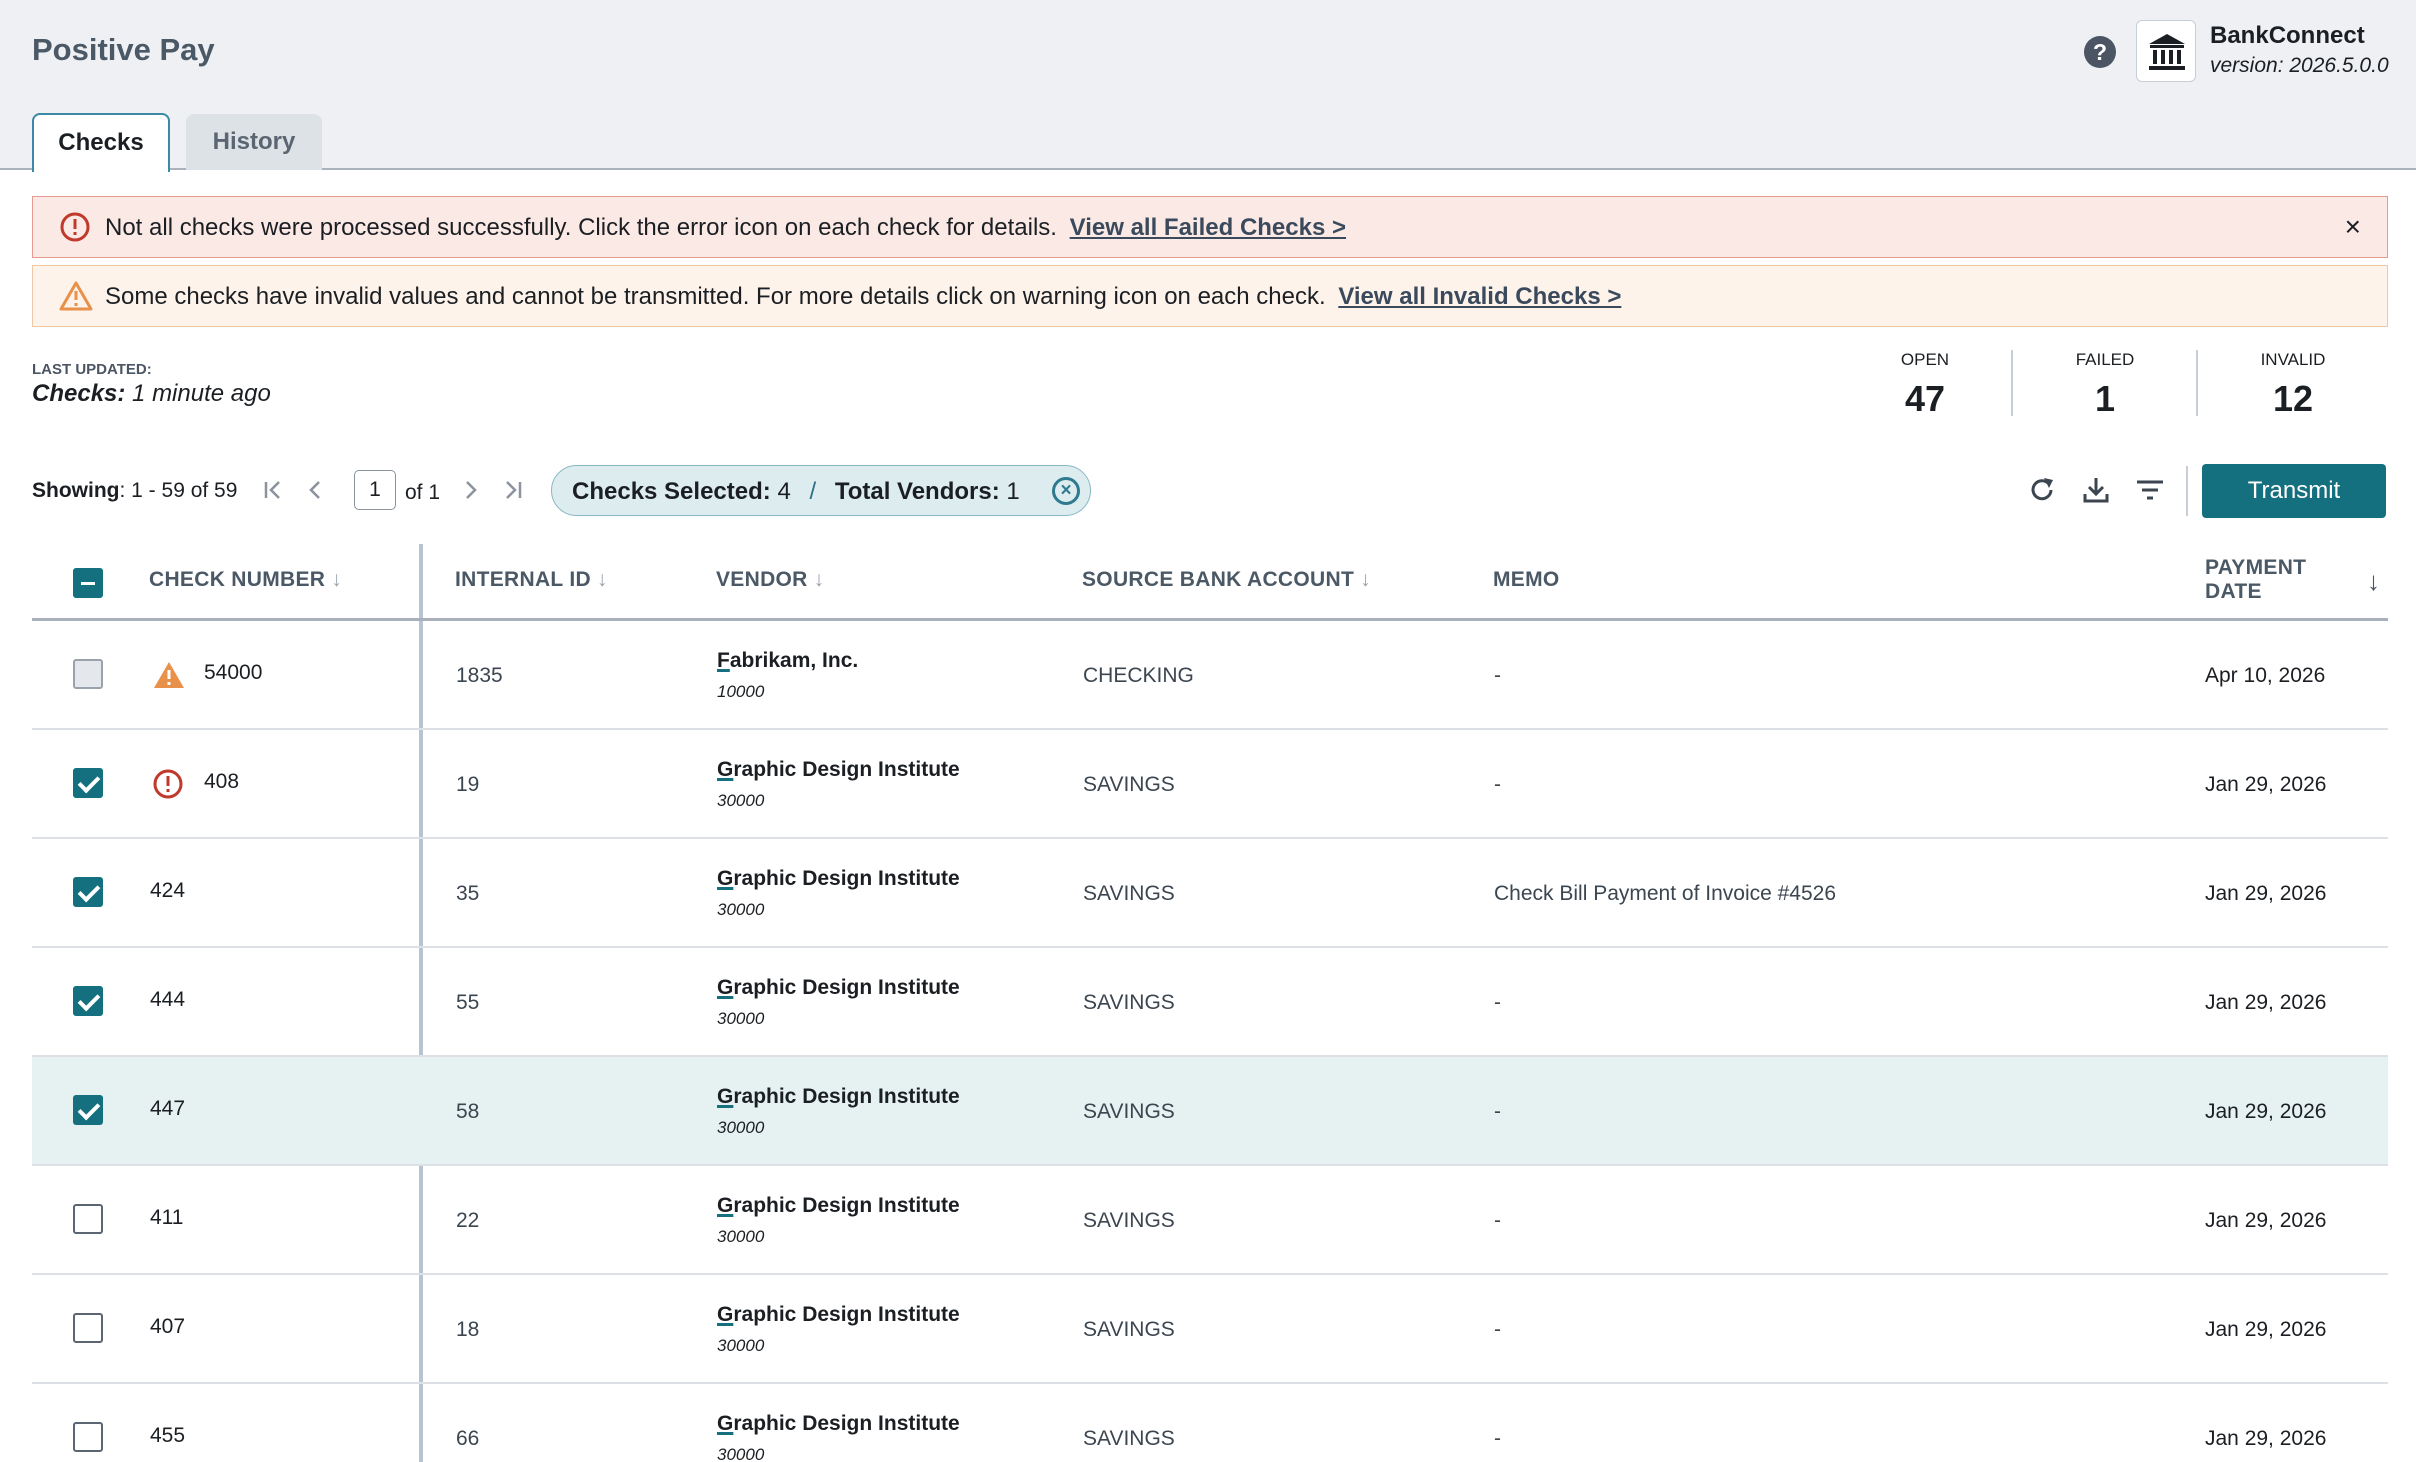  What do you see at coordinates (375, 490) in the screenshot?
I see `page-number-input: 1` at bounding box center [375, 490].